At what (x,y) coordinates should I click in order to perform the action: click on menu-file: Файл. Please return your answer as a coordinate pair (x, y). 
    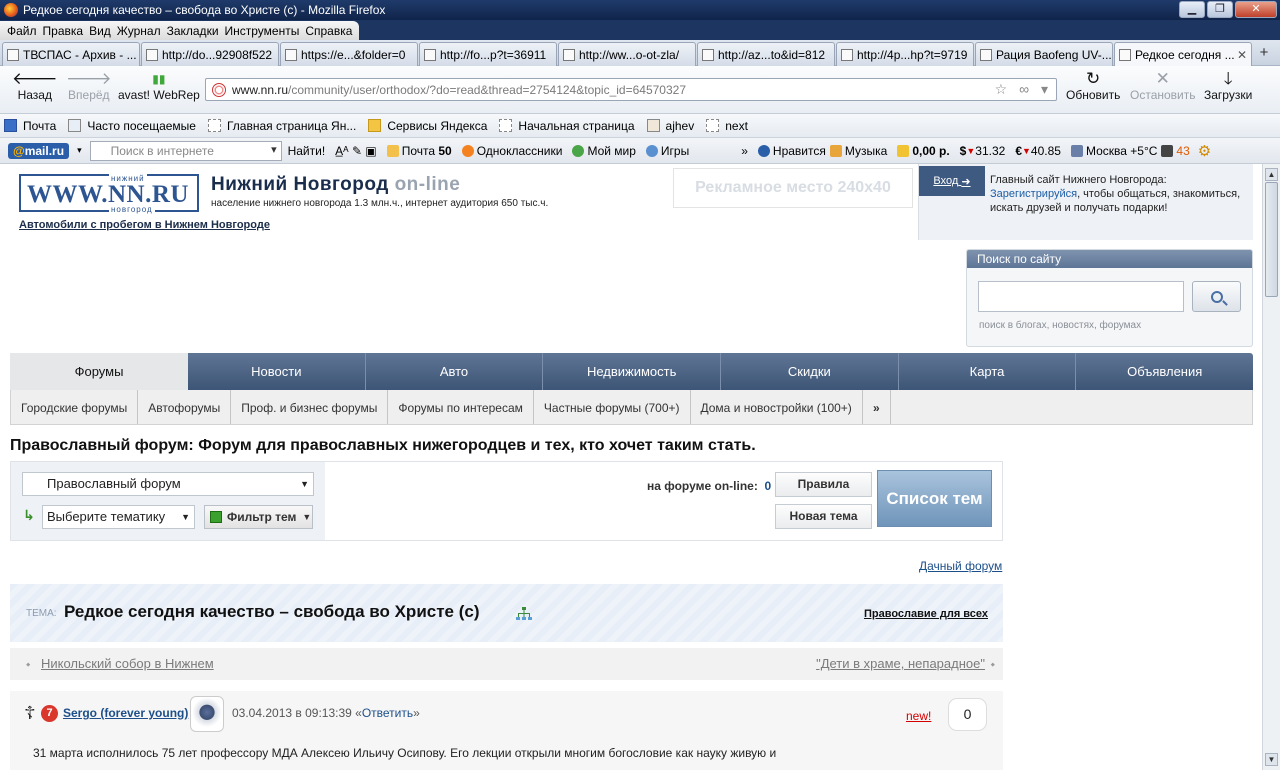
    Looking at the image, I should click on (22, 31).